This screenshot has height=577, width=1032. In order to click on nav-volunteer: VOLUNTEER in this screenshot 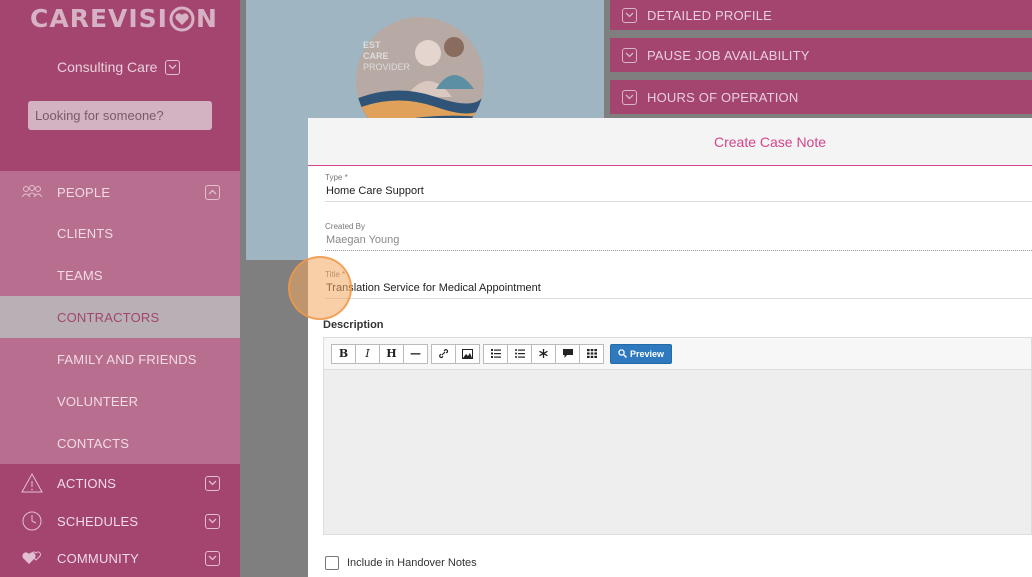, I will do `click(120, 401)`.